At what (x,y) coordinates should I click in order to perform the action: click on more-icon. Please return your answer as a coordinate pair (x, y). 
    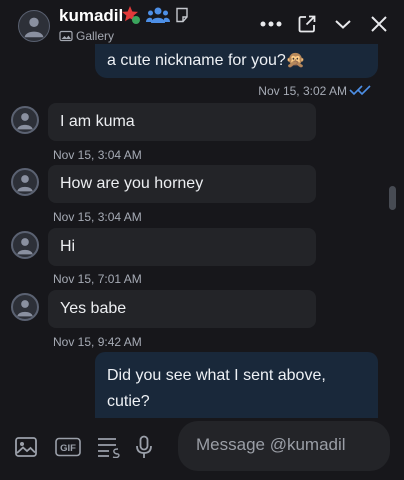
    Looking at the image, I should click on (271, 24).